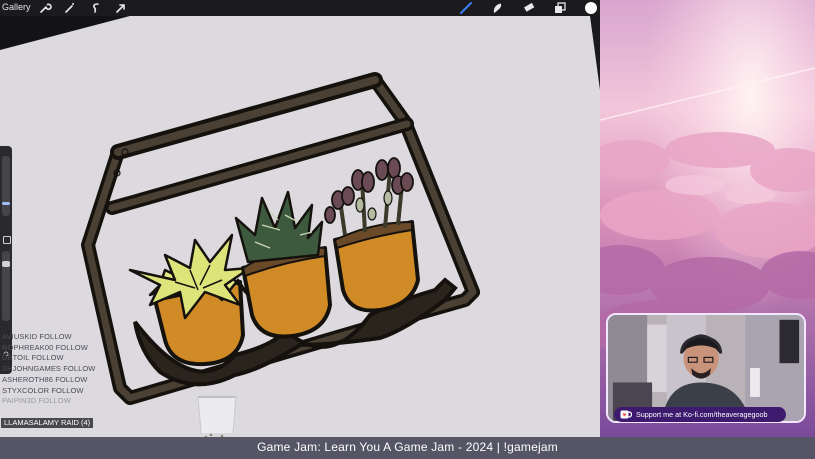  What do you see at coordinates (529, 8) in the screenshot?
I see `eraser-icon` at bounding box center [529, 8].